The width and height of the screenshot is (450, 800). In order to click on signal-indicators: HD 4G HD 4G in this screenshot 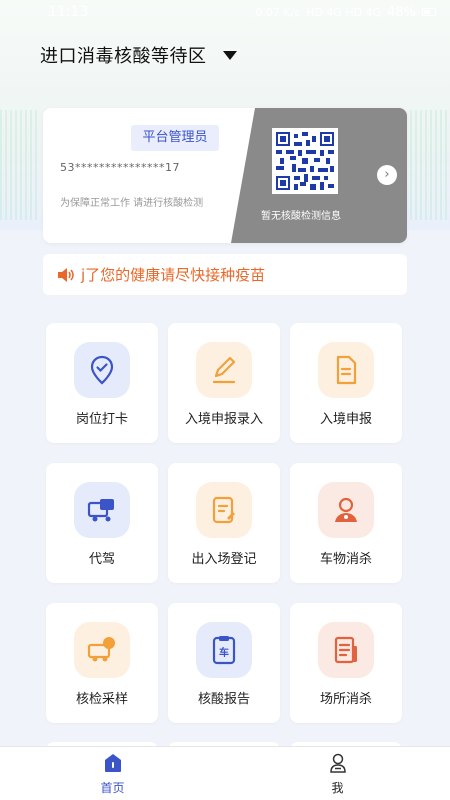, I will do `click(344, 12)`.